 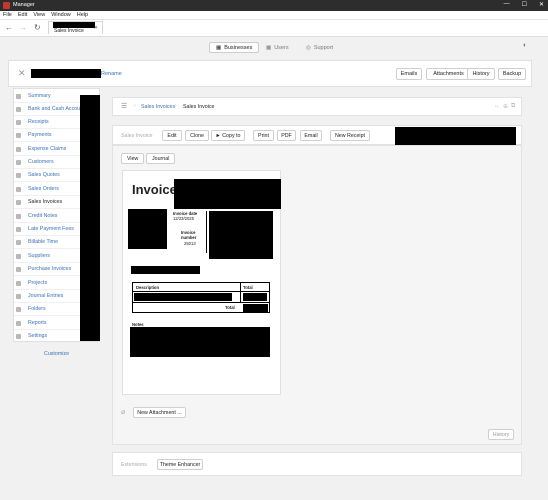 What do you see at coordinates (525, 45) in the screenshot?
I see `theme-toggle-icon: ◐` at bounding box center [525, 45].